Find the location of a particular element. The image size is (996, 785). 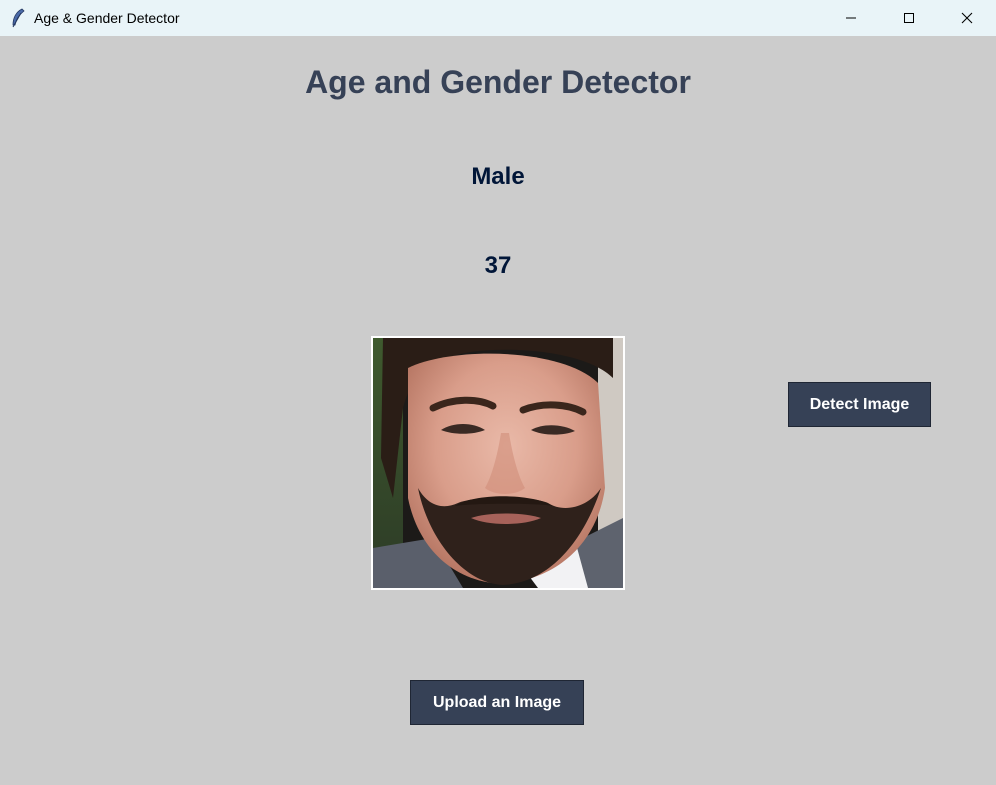

uploaded-image is located at coordinates (498, 463).